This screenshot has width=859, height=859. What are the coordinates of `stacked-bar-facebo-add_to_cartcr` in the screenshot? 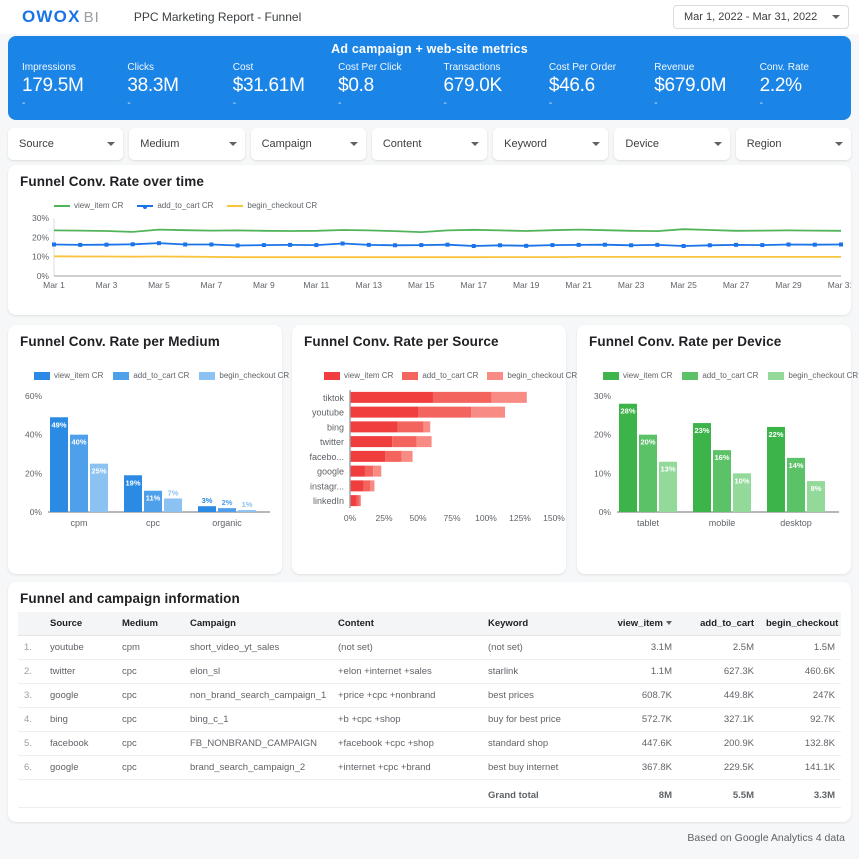 It's located at (393, 456).